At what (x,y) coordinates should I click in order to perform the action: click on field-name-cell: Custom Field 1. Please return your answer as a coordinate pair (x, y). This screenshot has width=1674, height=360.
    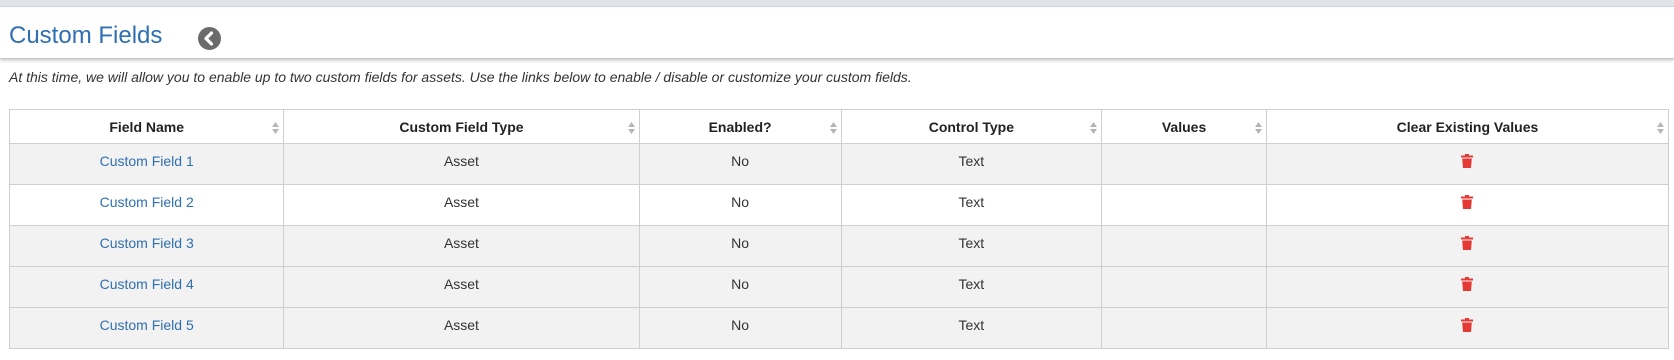
    Looking at the image, I should click on (146, 164).